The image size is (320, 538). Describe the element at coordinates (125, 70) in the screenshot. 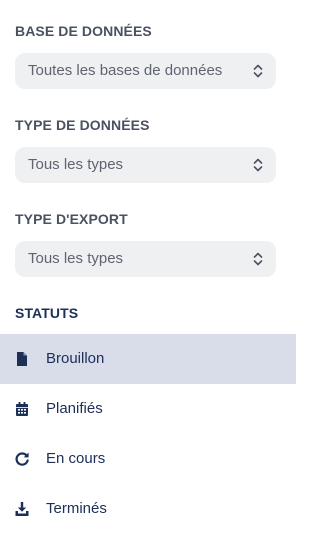

I see `database-select-value: Toutes les bases de données` at that location.